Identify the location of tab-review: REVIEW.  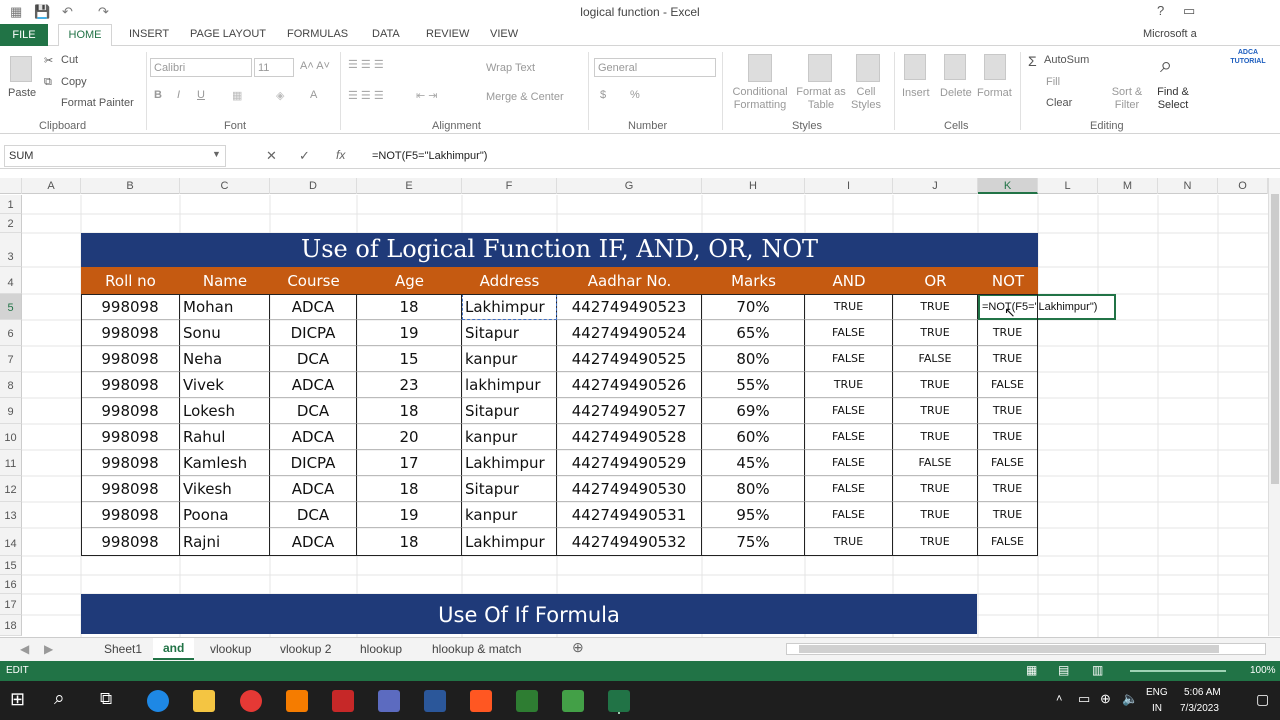
(447, 34).